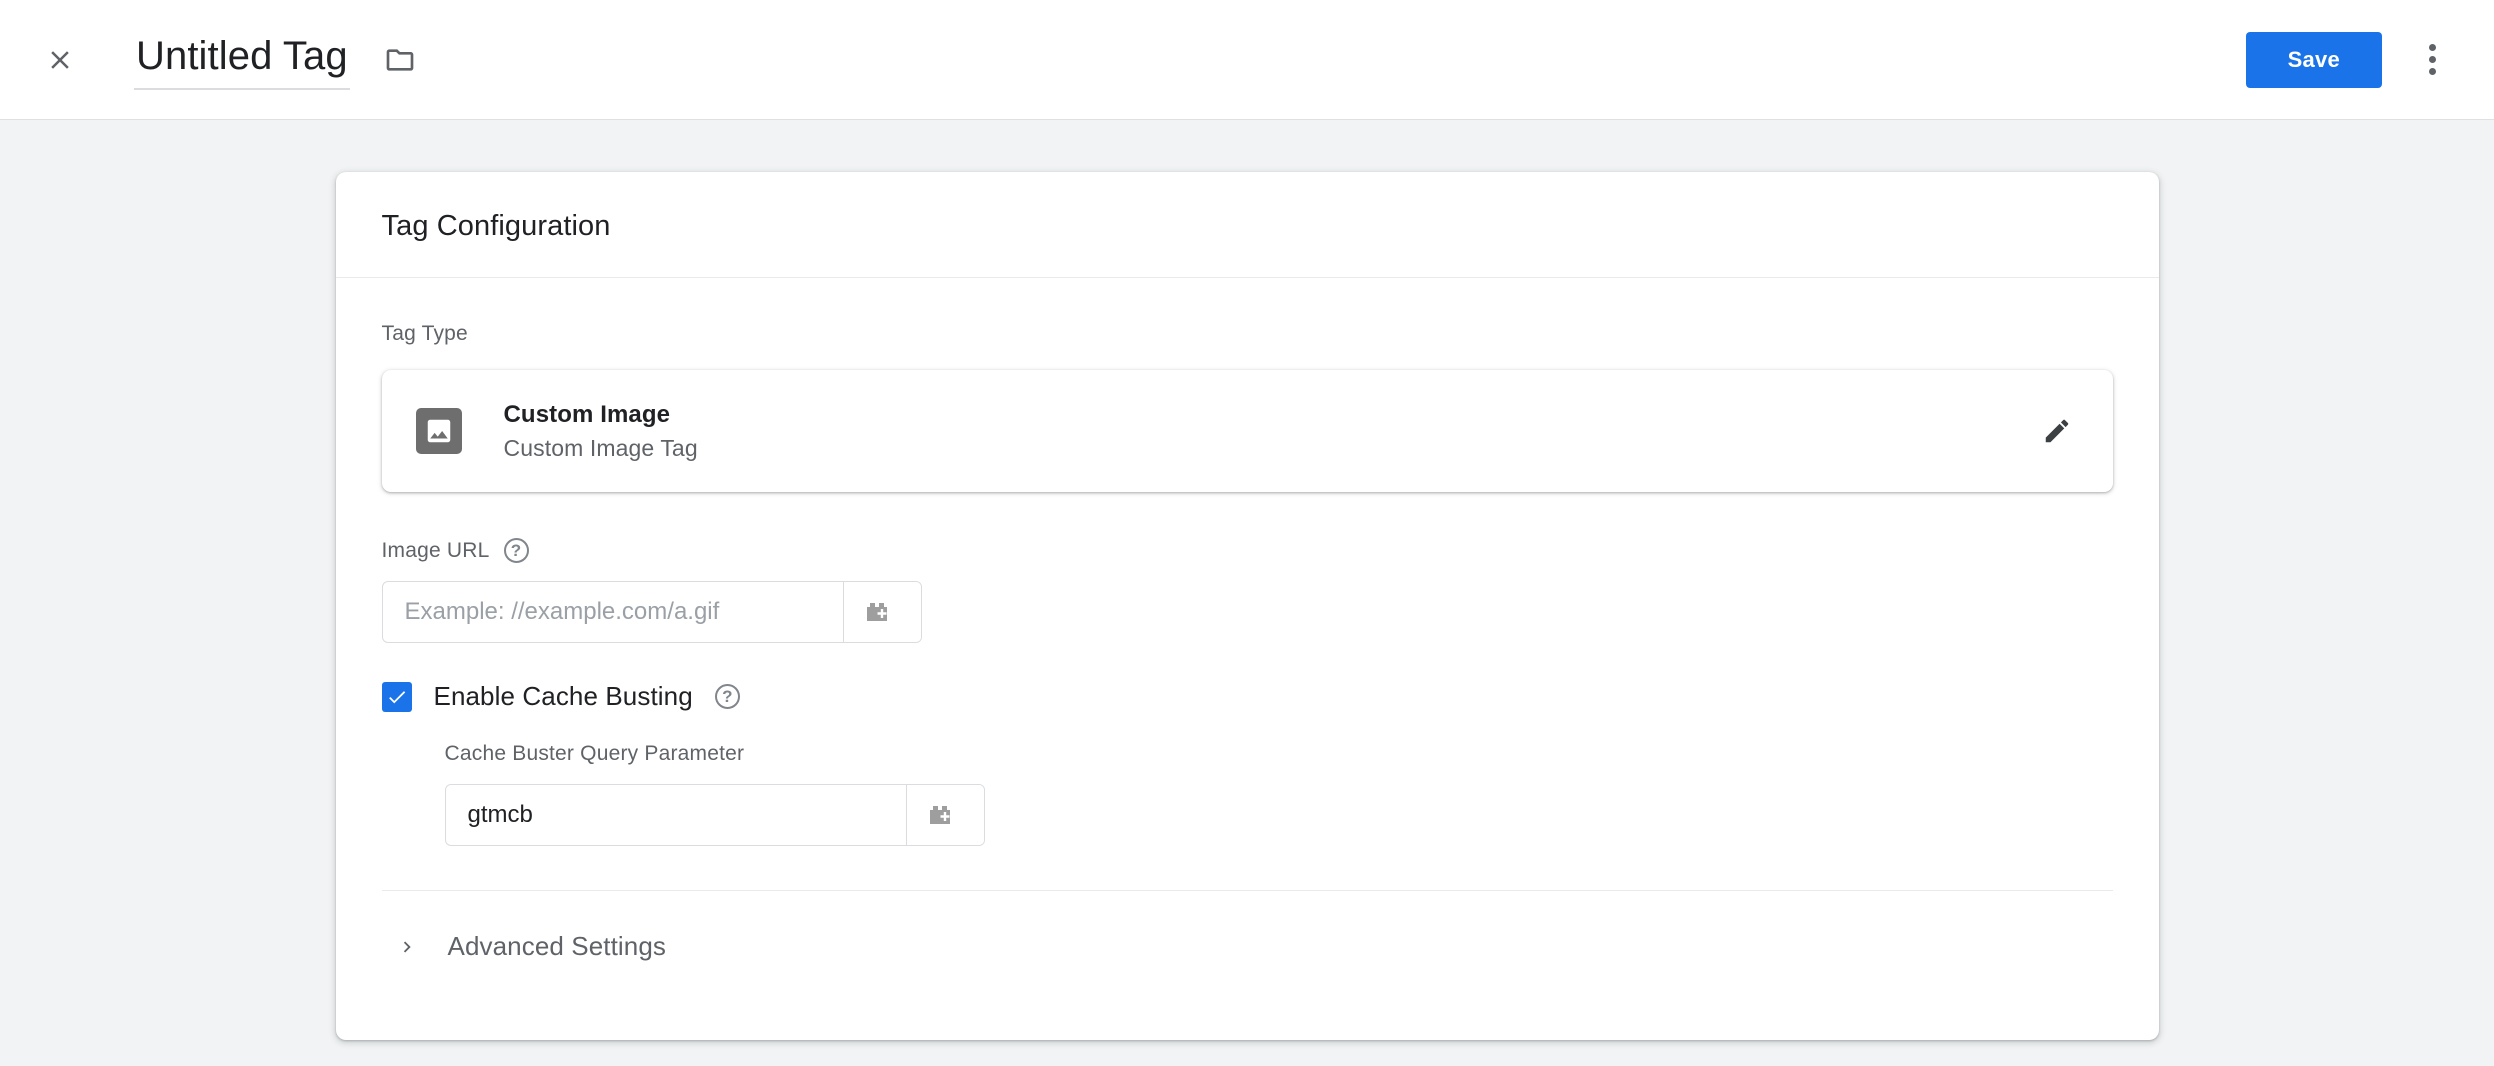  What do you see at coordinates (1247, 696) in the screenshot?
I see `enable-cache-busting-row: Enable Cache Busting ?` at bounding box center [1247, 696].